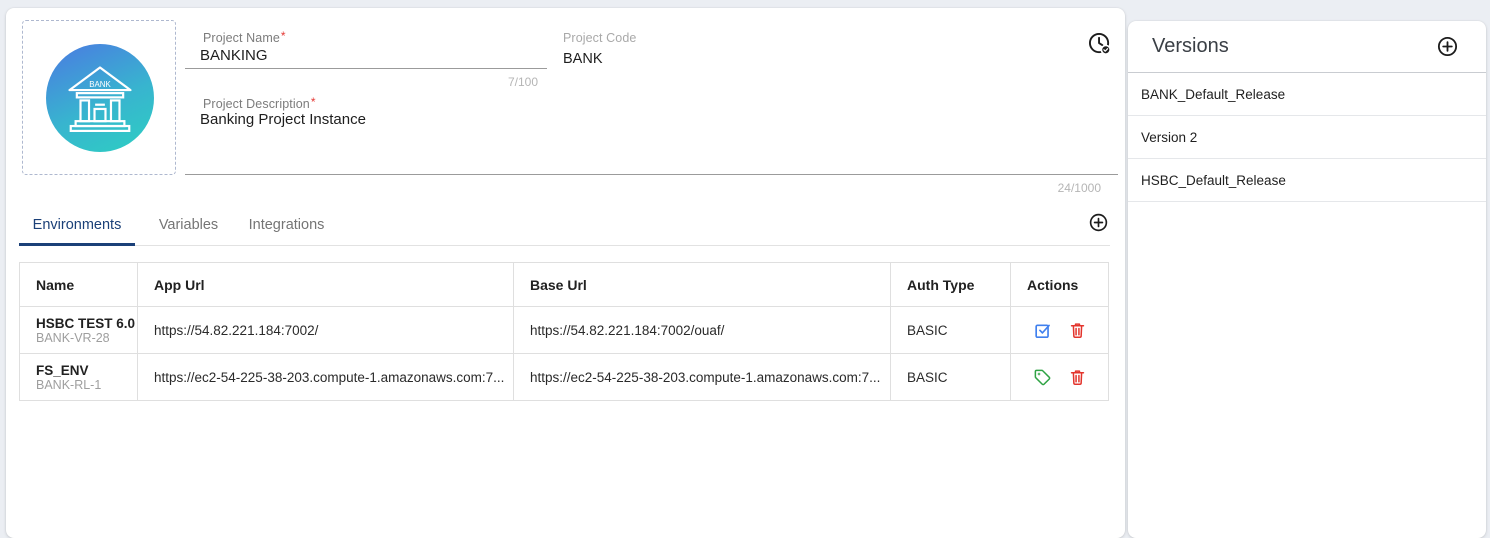  What do you see at coordinates (1042, 377) in the screenshot?
I see `tag-icon` at bounding box center [1042, 377].